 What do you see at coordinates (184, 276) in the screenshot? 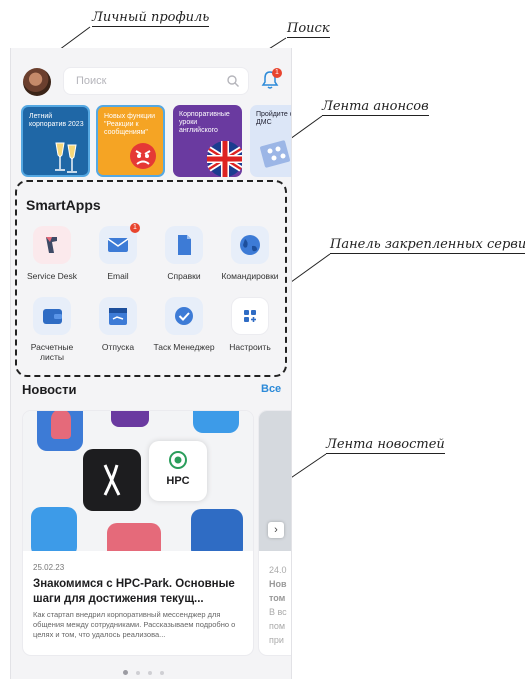
I see `app-label: Справки` at bounding box center [184, 276].